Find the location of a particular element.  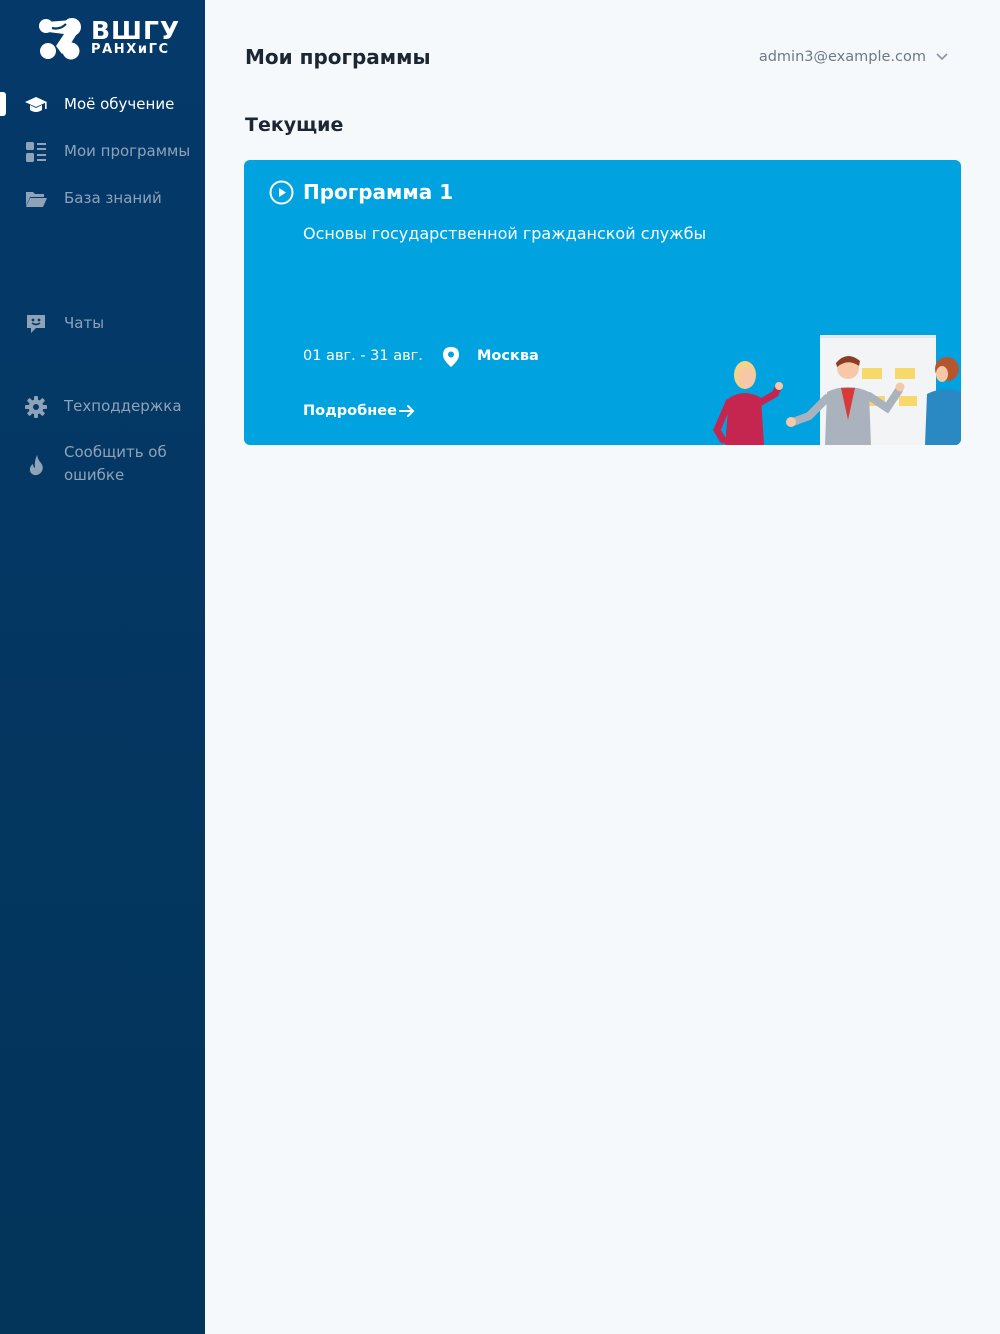

program-more-link: Подробнее is located at coordinates (350, 411).